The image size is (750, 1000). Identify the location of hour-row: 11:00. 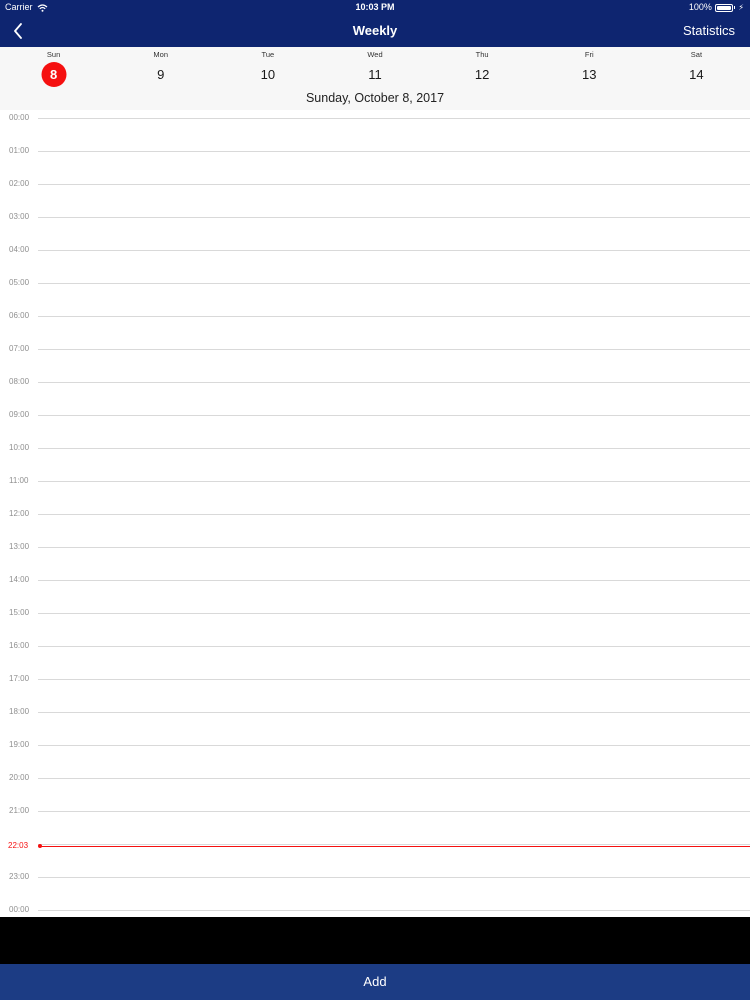
(375, 481).